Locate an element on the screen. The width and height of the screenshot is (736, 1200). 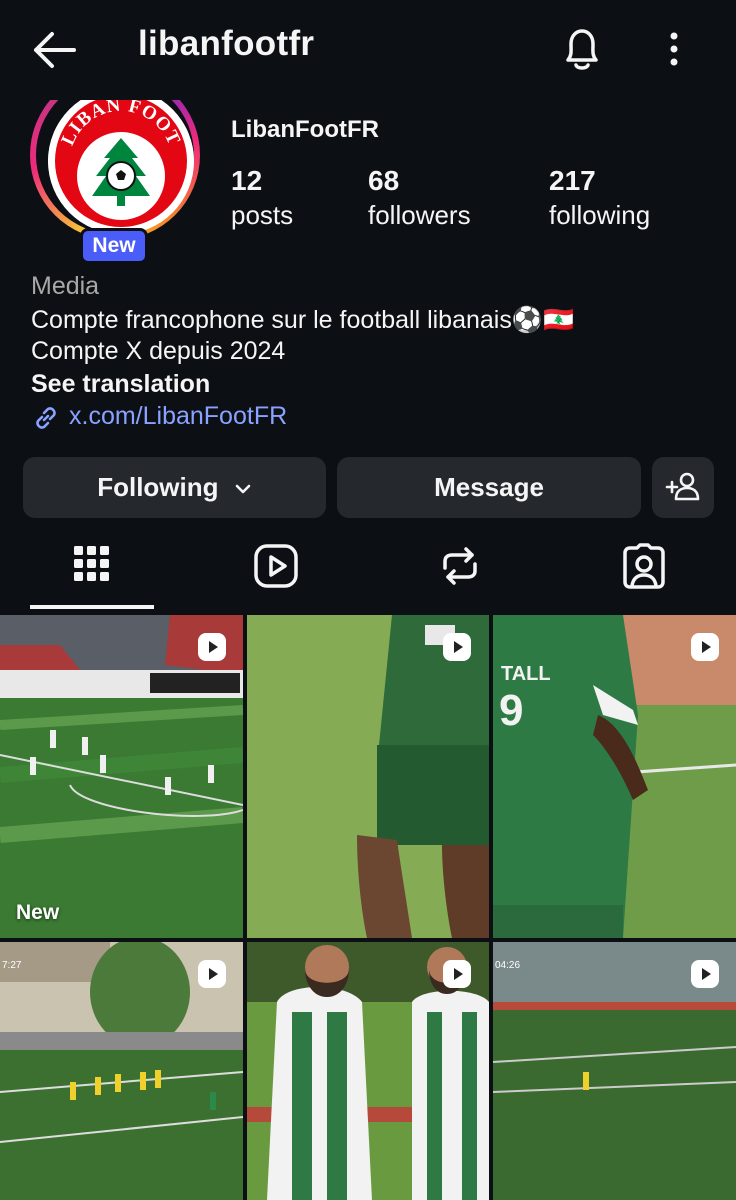
active-tab-indicator is located at coordinates (92, 607).